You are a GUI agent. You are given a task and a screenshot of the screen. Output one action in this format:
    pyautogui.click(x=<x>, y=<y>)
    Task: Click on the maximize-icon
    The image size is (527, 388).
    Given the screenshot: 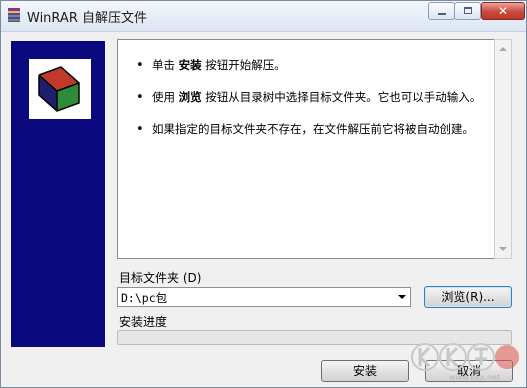 What is the action you would take?
    pyautogui.click(x=468, y=10)
    